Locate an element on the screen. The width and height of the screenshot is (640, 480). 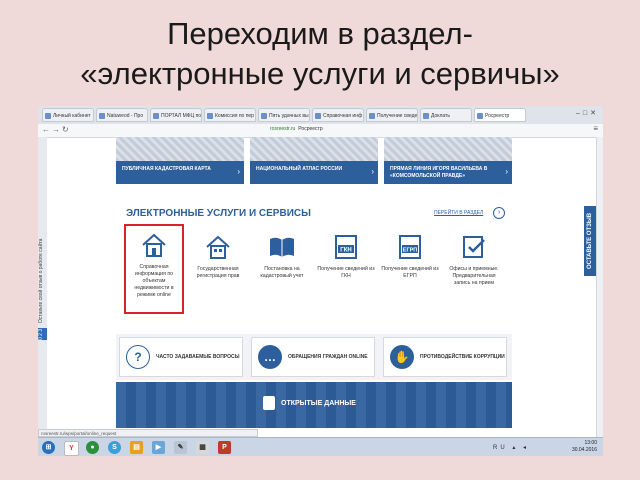
clock-date: 30.04.2016 is located at coordinates (584, 450).